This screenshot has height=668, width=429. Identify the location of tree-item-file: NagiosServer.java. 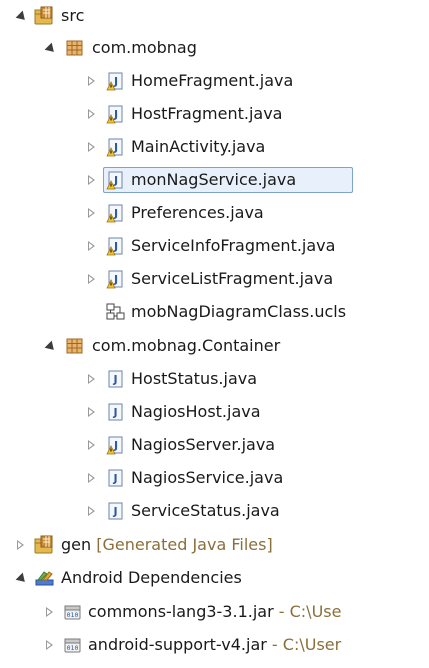
(214, 445).